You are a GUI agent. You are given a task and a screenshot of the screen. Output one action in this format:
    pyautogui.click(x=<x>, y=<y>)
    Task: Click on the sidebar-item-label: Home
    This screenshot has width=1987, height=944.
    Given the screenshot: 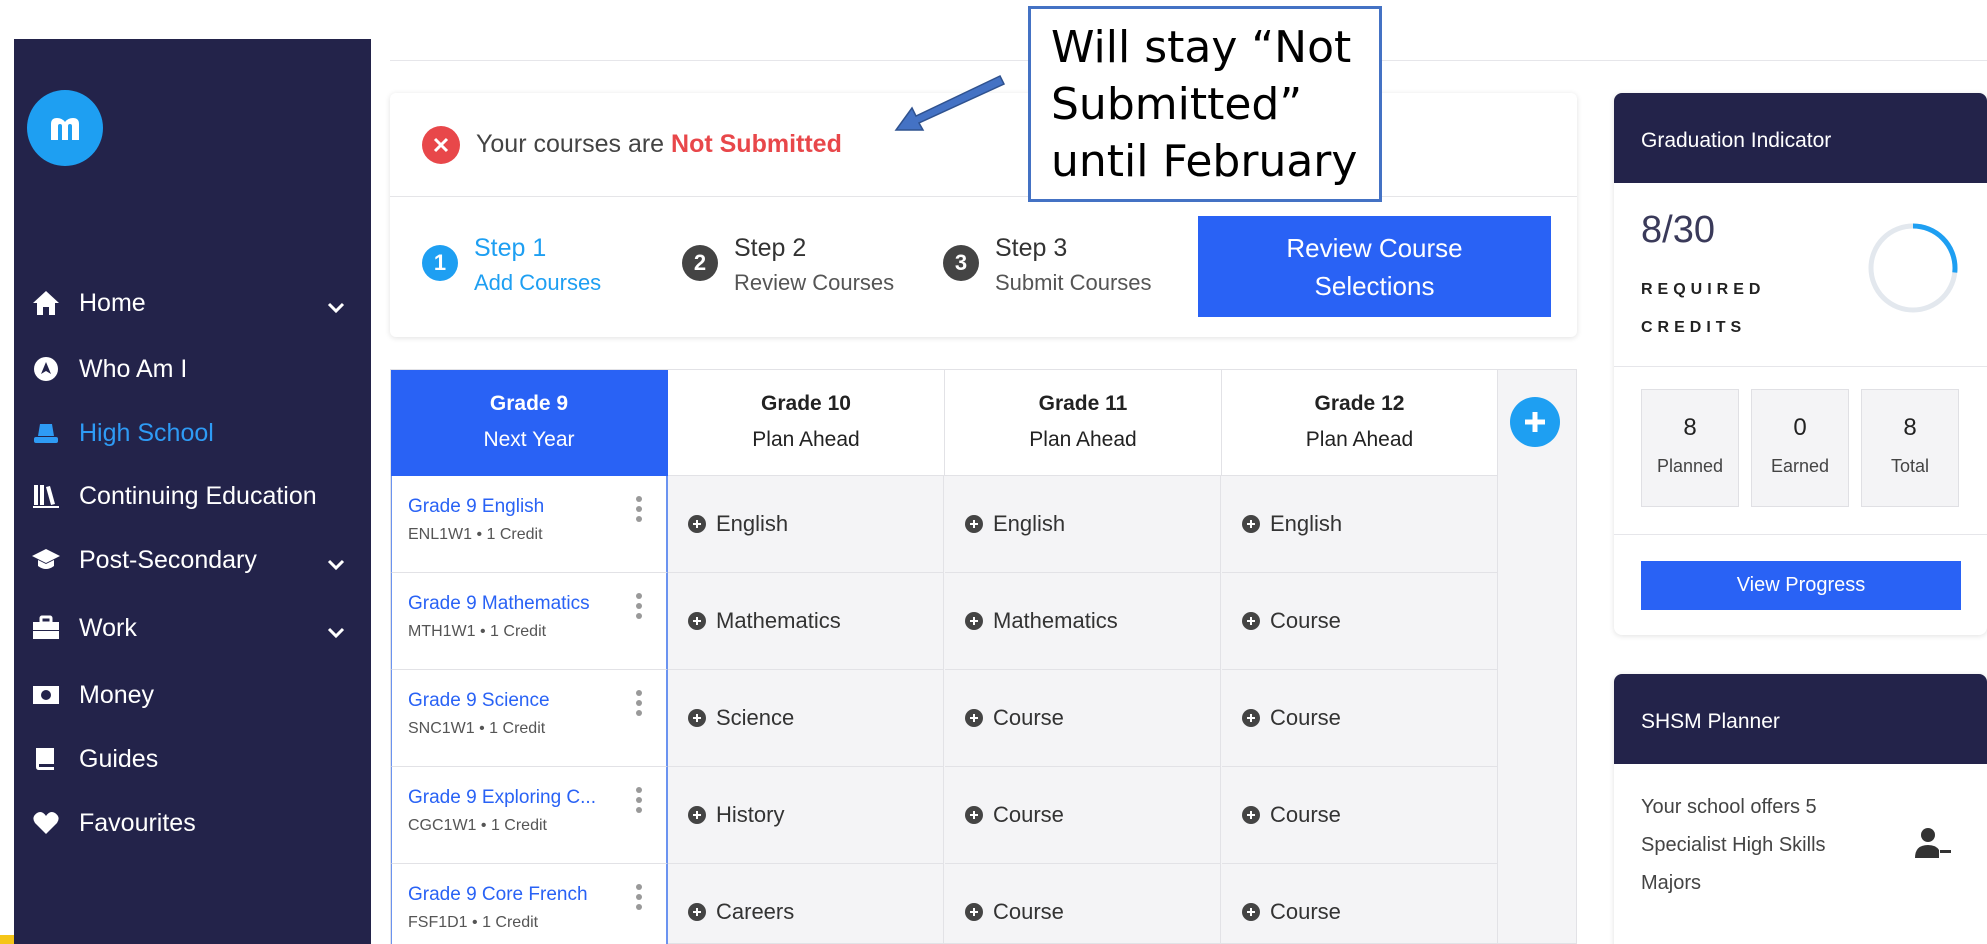 What is the action you would take?
    pyautogui.click(x=112, y=302)
    